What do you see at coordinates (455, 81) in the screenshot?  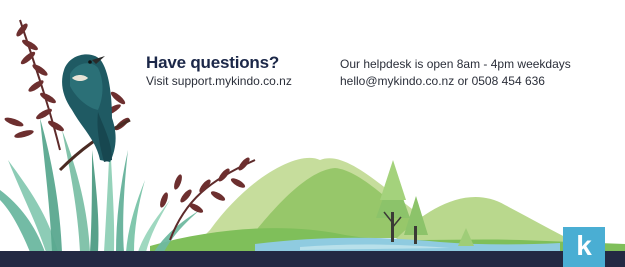 I see `helpdesk-contact: hello@mykindo.co.nz or 0508 454 636` at bounding box center [455, 81].